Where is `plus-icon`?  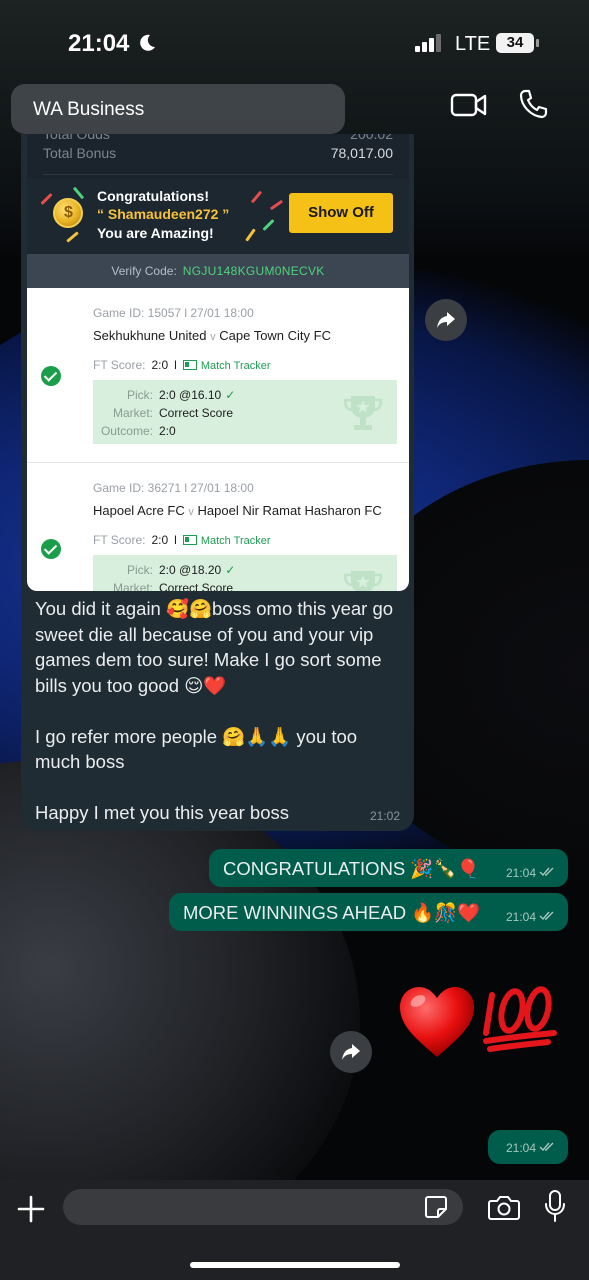
plus-icon is located at coordinates (31, 1209).